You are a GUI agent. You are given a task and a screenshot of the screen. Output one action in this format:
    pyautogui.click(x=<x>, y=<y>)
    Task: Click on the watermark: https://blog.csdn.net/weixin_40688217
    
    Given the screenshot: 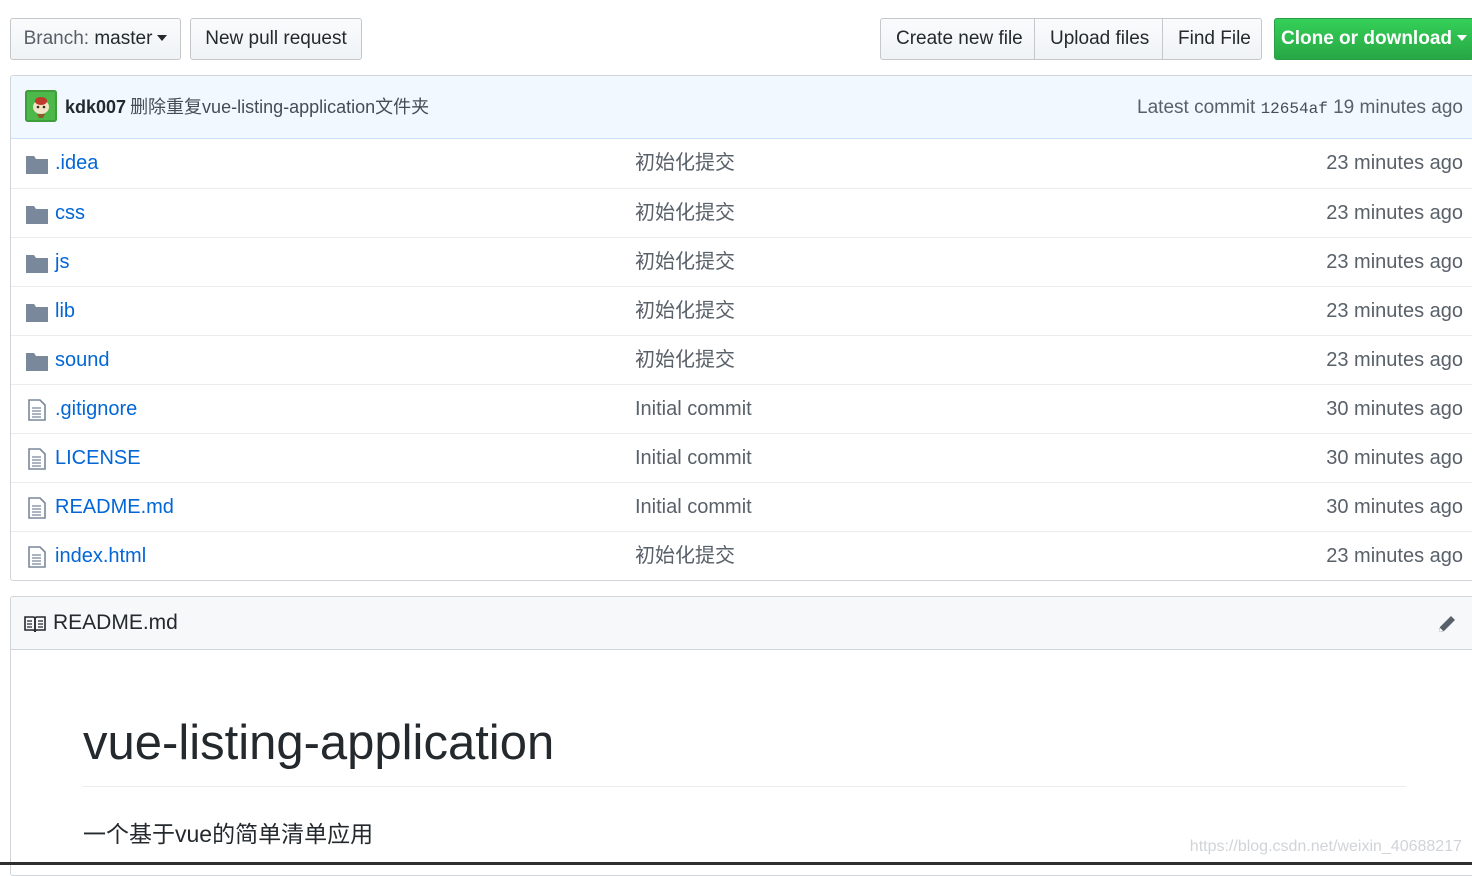 What is the action you would take?
    pyautogui.click(x=1325, y=846)
    